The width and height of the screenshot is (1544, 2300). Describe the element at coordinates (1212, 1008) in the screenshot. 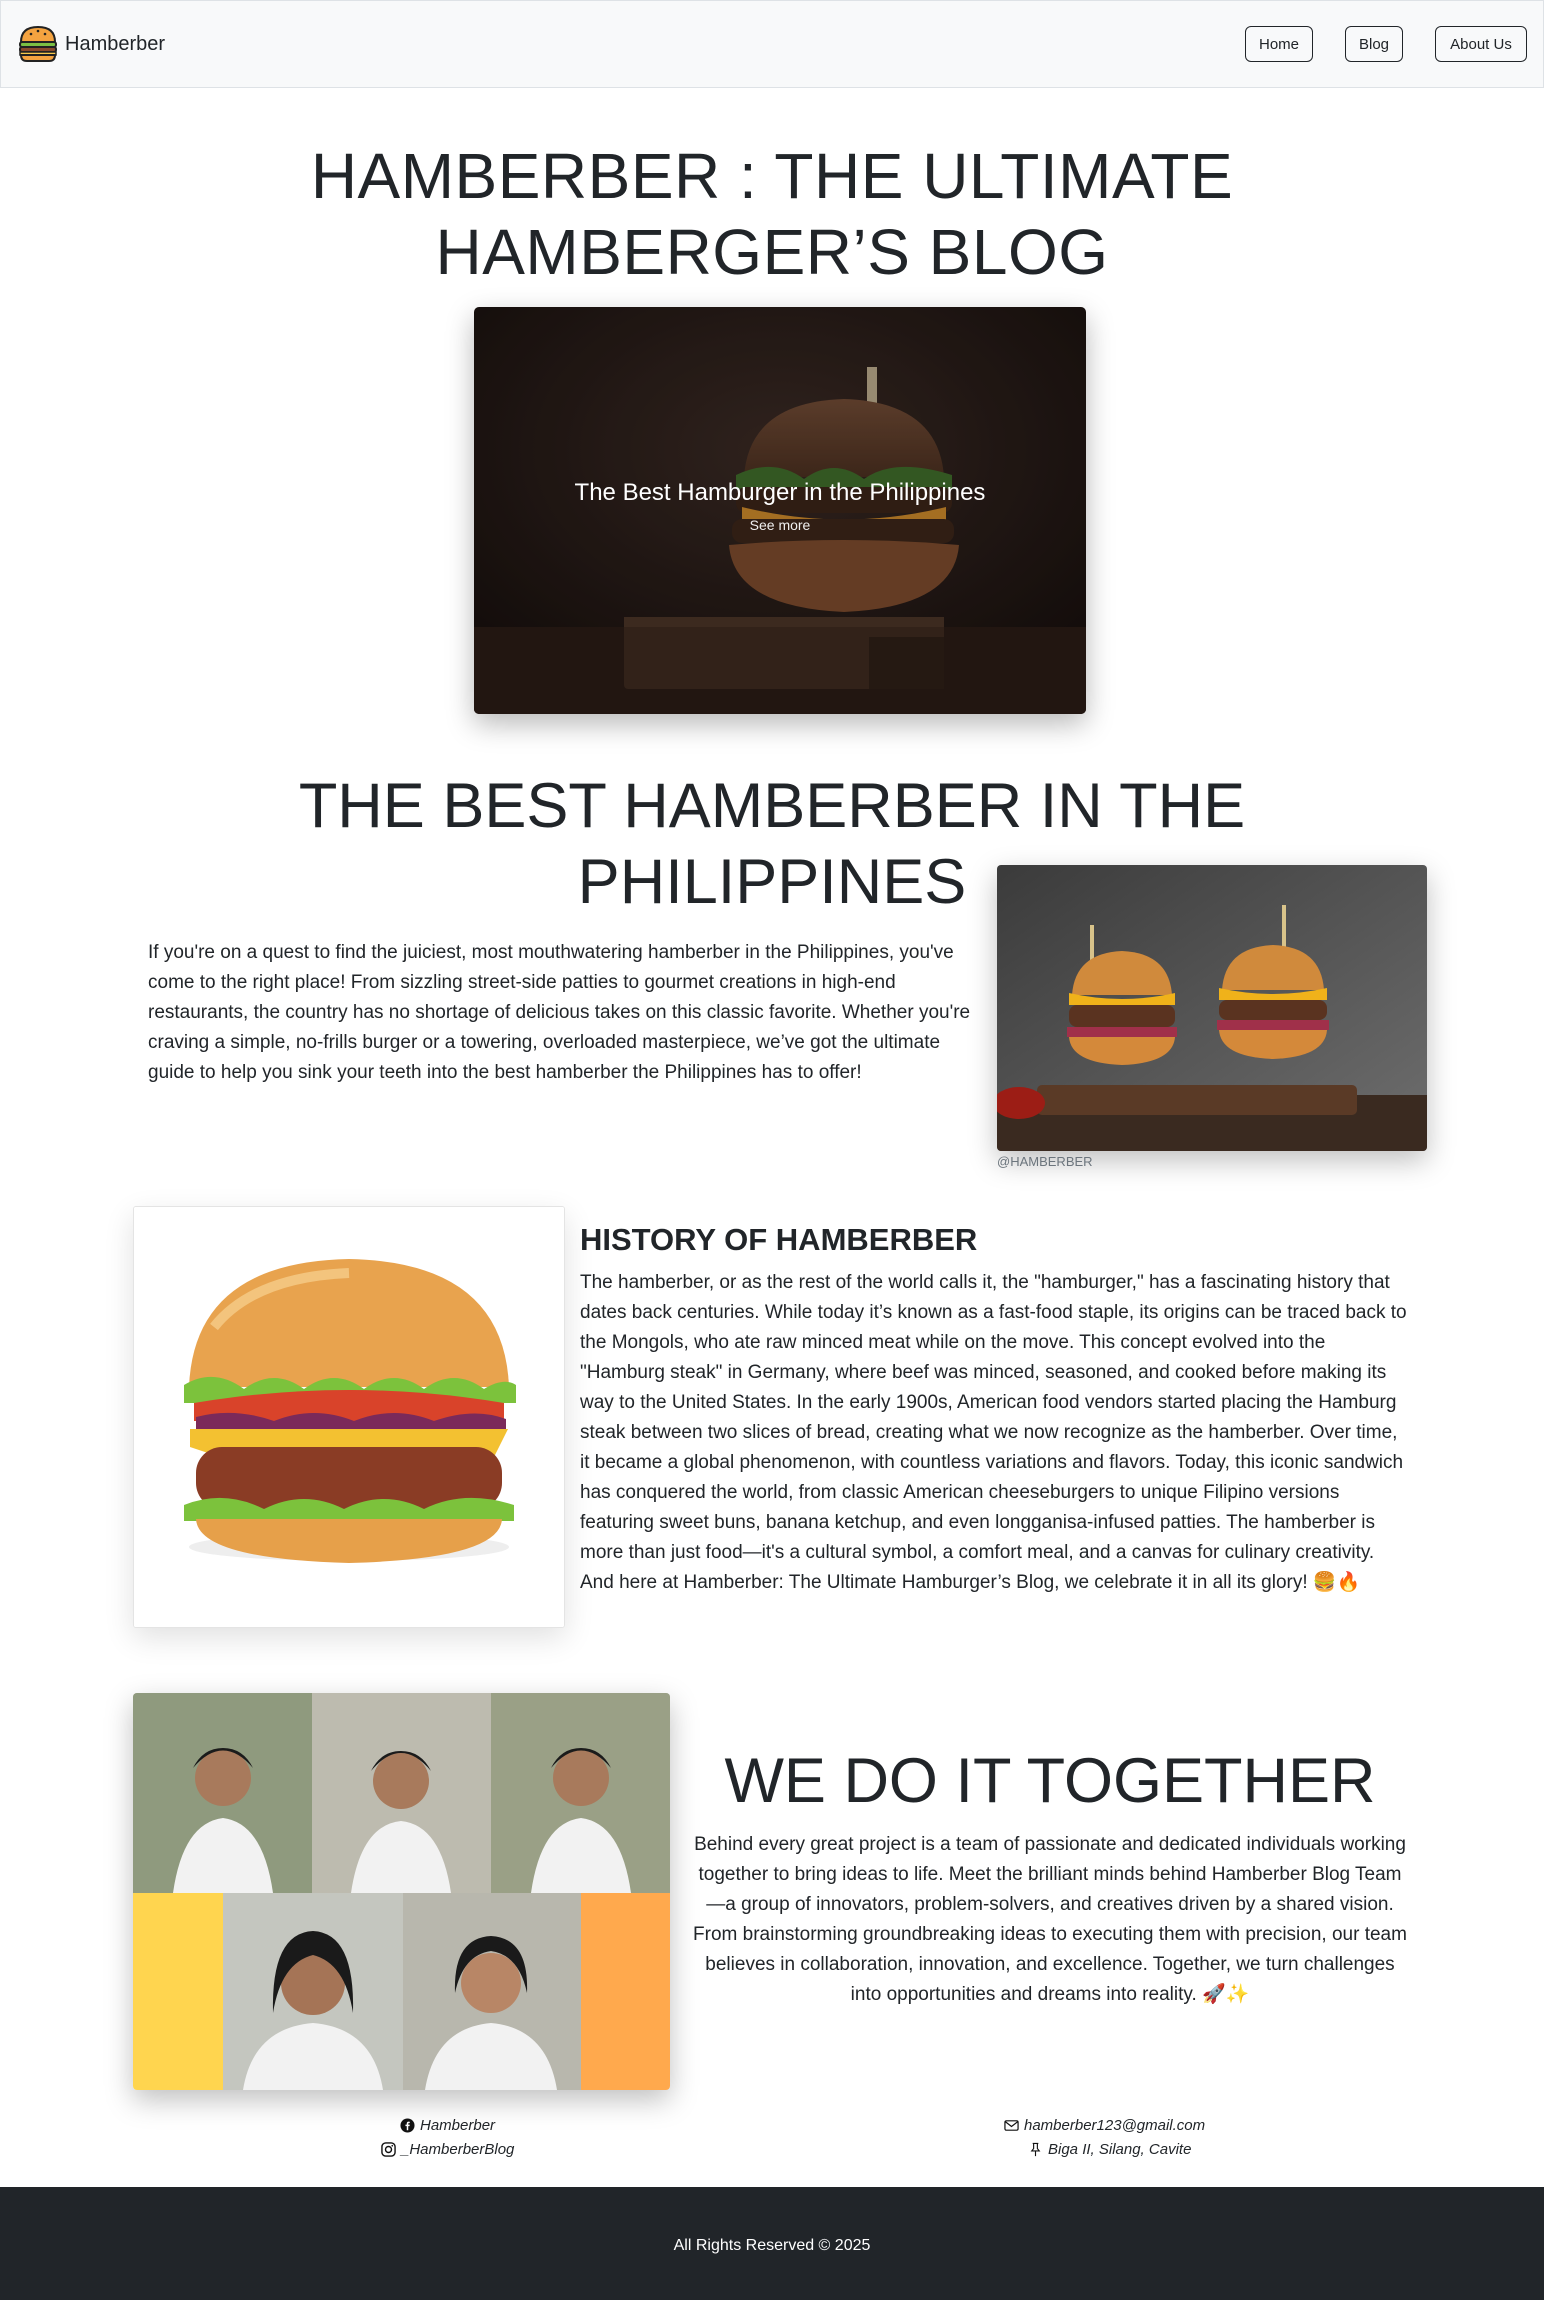

I see `two-burgers-image` at that location.